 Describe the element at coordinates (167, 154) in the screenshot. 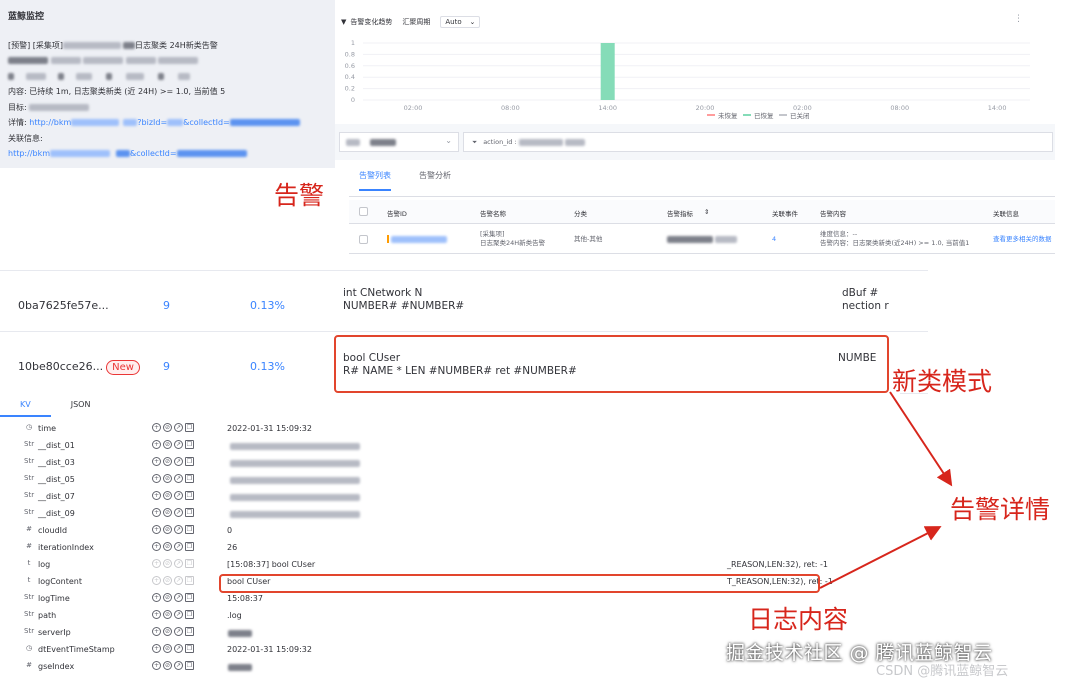

I see `notification-related-link: http://bkm &collectId=` at that location.